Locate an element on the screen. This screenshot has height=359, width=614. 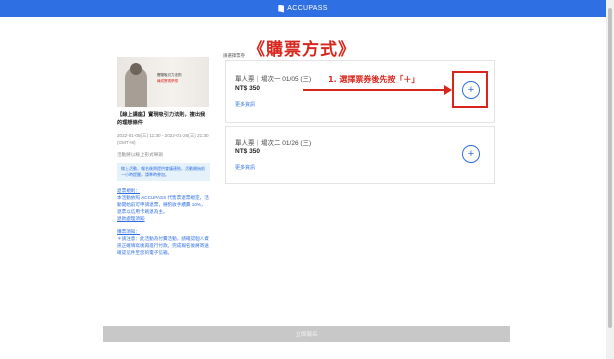
event-cover-image: 實踐吸引力法則 練成實現夢想 is located at coordinates (163, 82).